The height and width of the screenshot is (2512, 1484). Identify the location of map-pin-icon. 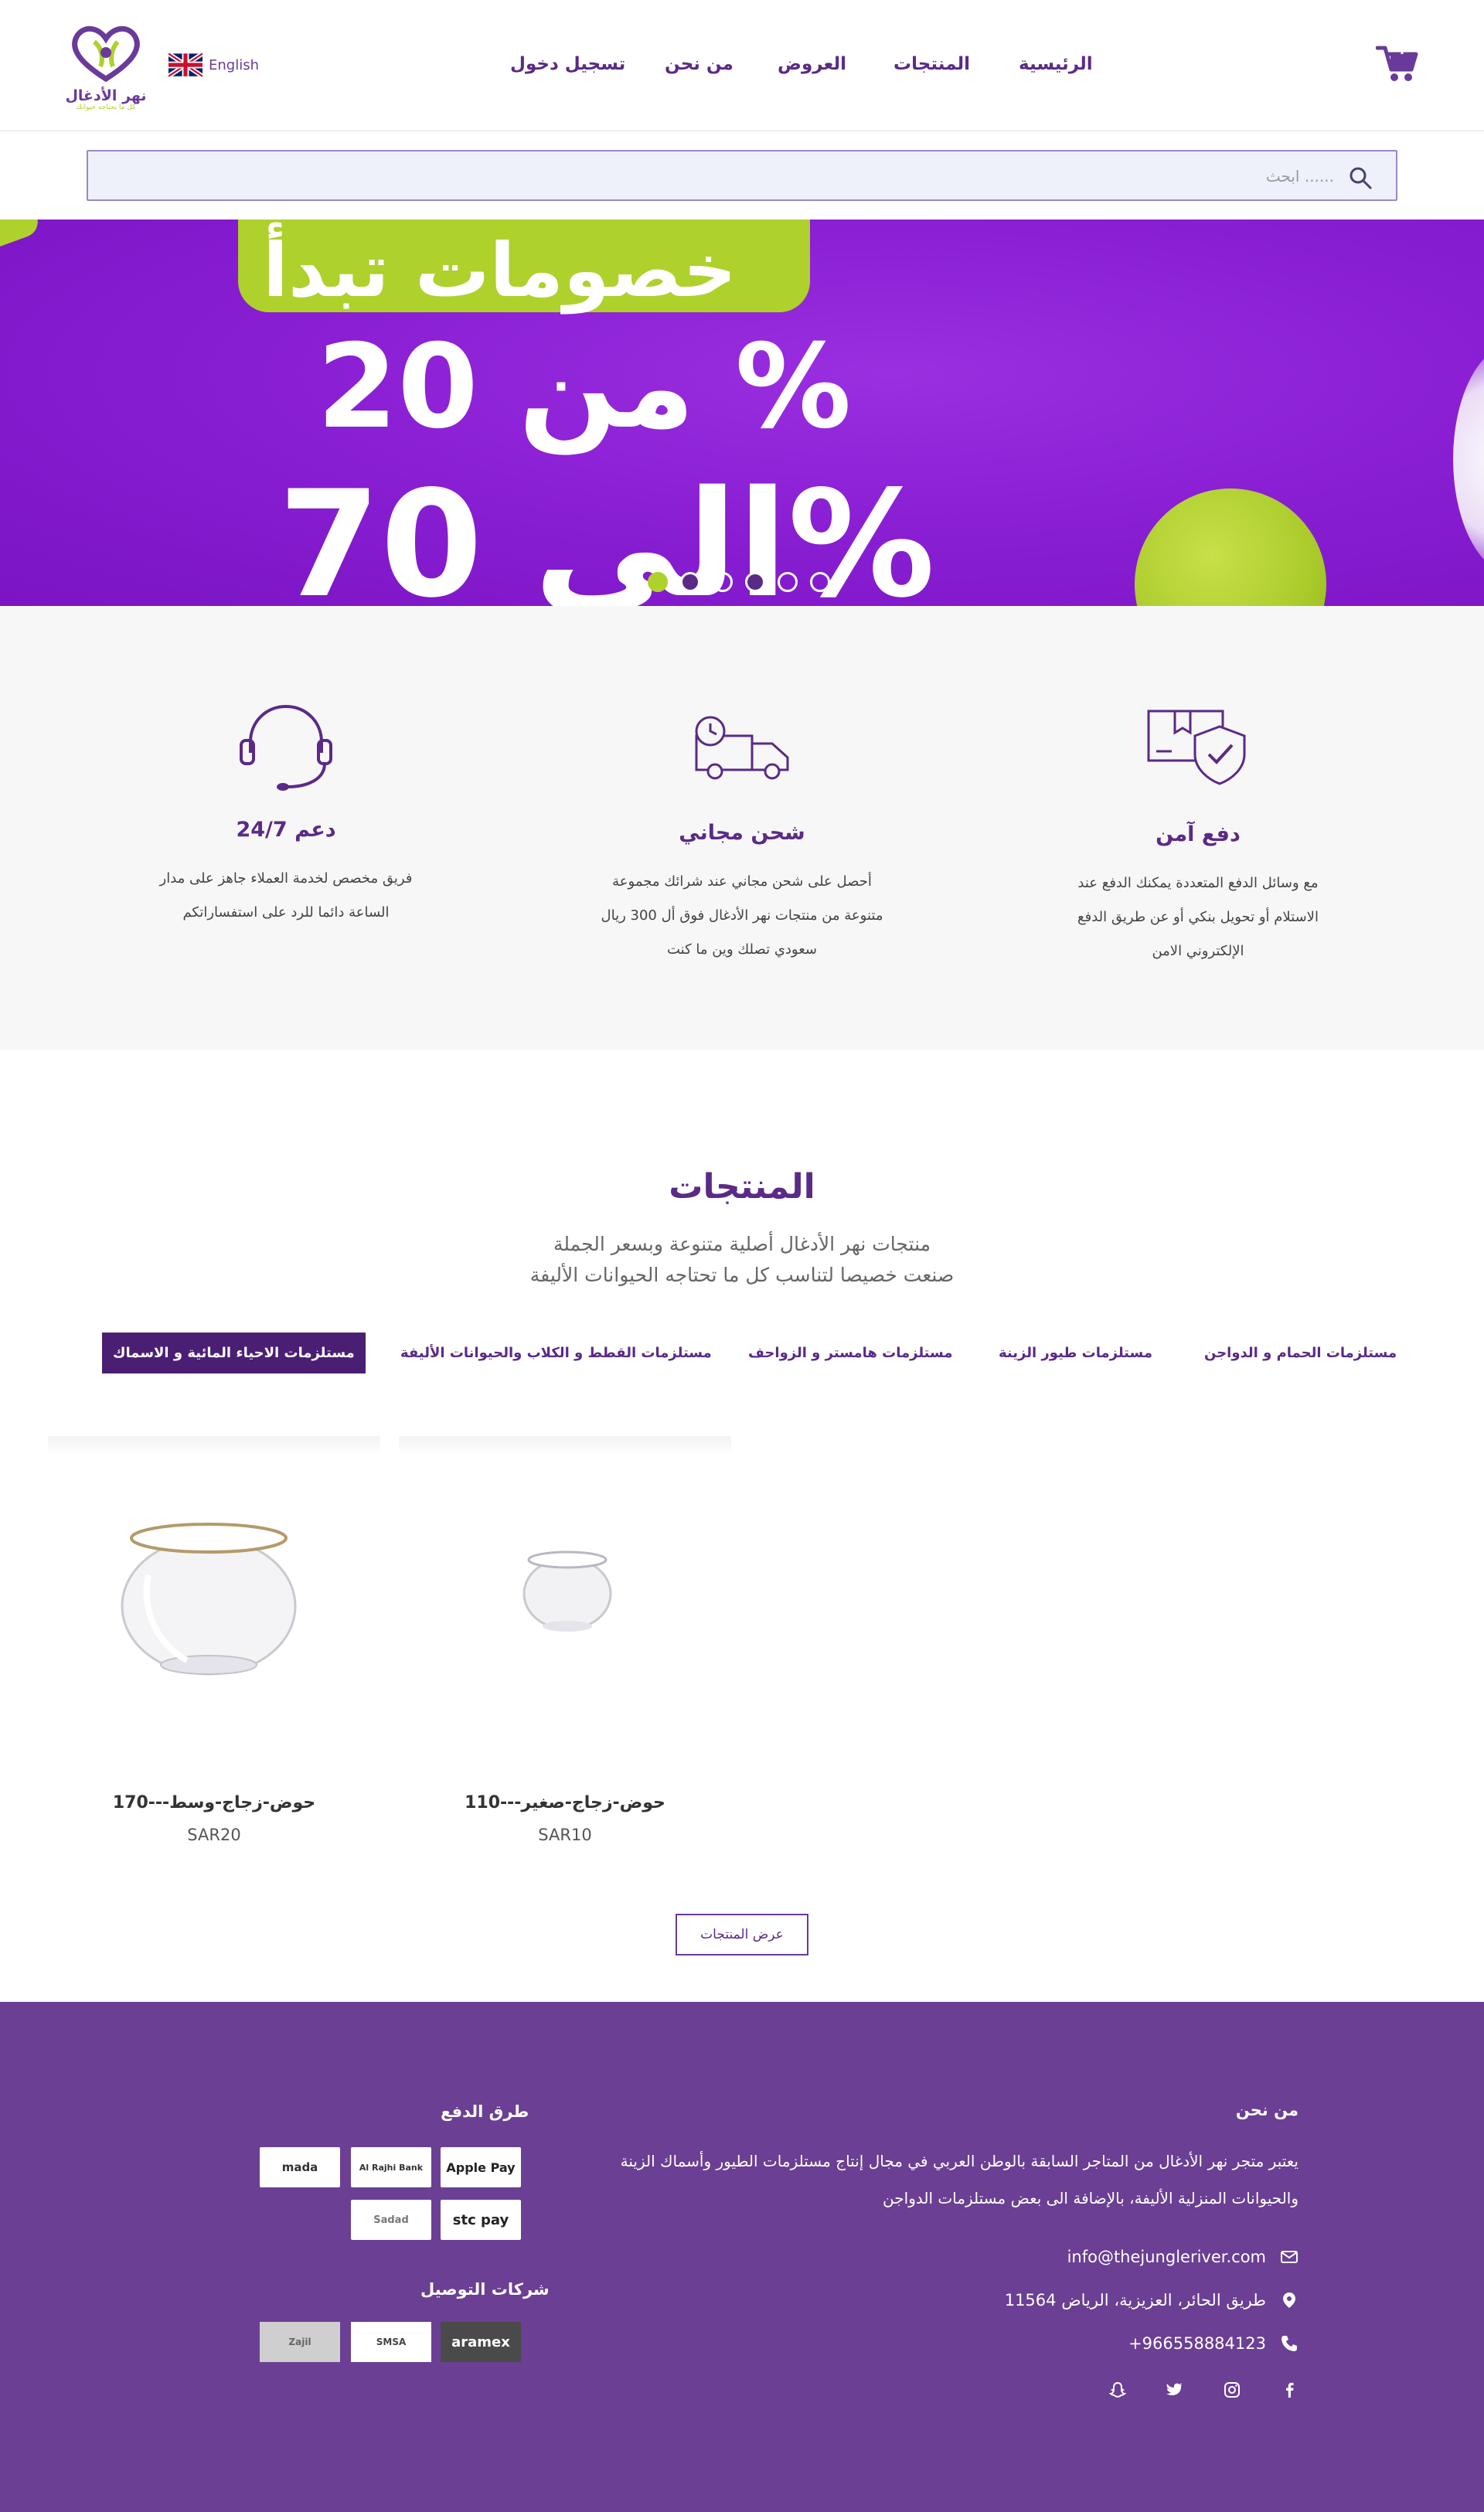
(1289, 2300).